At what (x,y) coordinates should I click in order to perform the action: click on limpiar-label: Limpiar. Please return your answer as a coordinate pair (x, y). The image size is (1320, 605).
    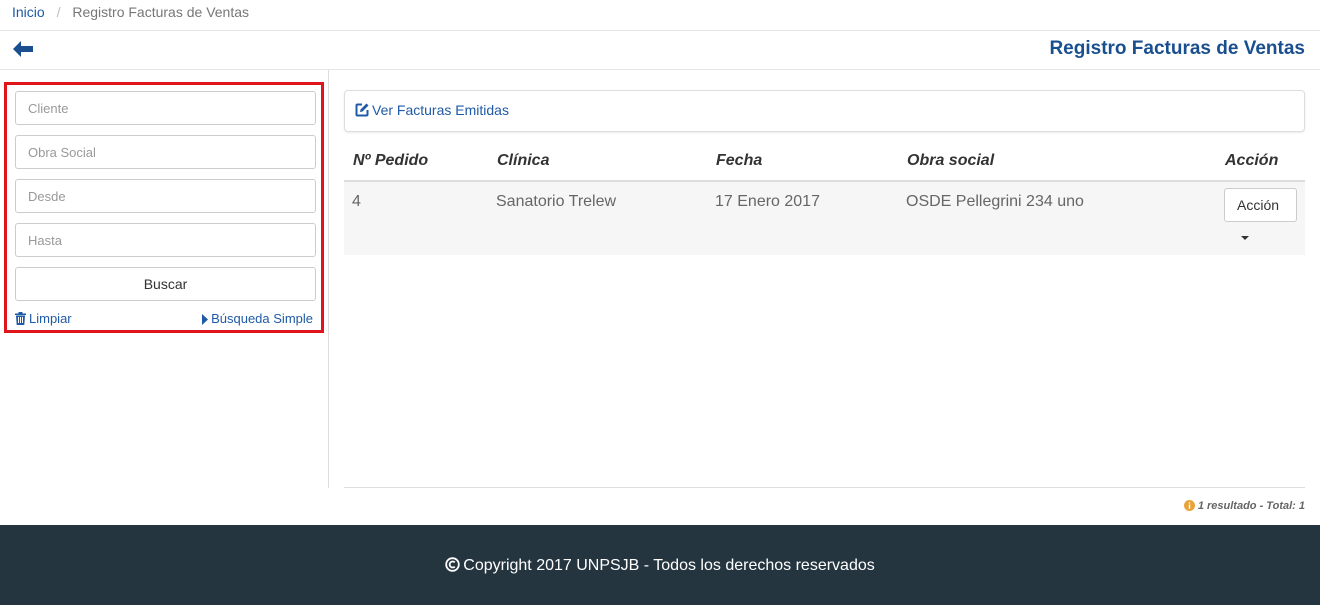
    Looking at the image, I should click on (50, 318).